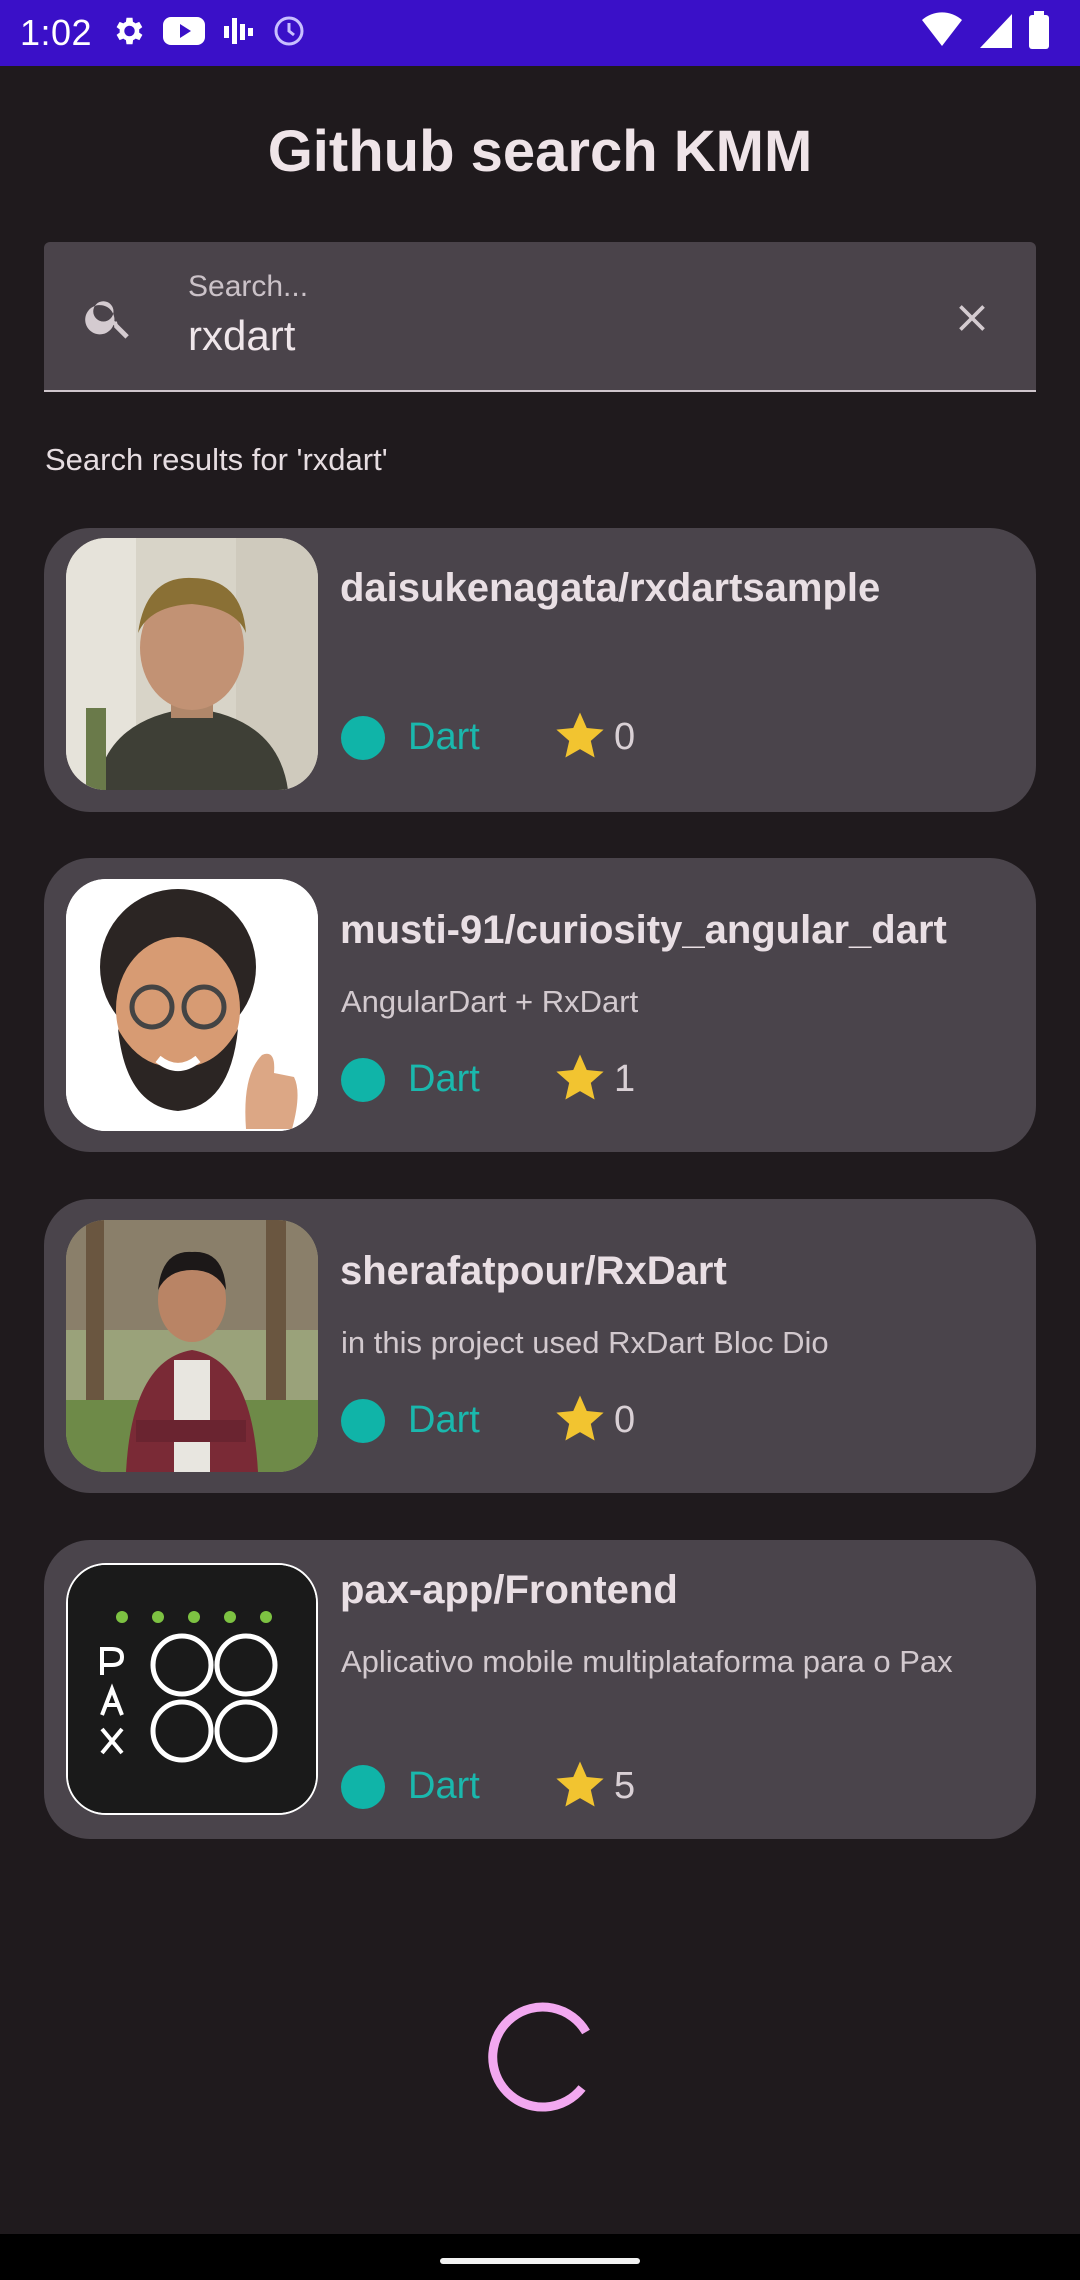 The width and height of the screenshot is (1080, 2280). What do you see at coordinates (540, 670) in the screenshot?
I see `repo-card: daisukenagata/rxdartsample Dart 0` at bounding box center [540, 670].